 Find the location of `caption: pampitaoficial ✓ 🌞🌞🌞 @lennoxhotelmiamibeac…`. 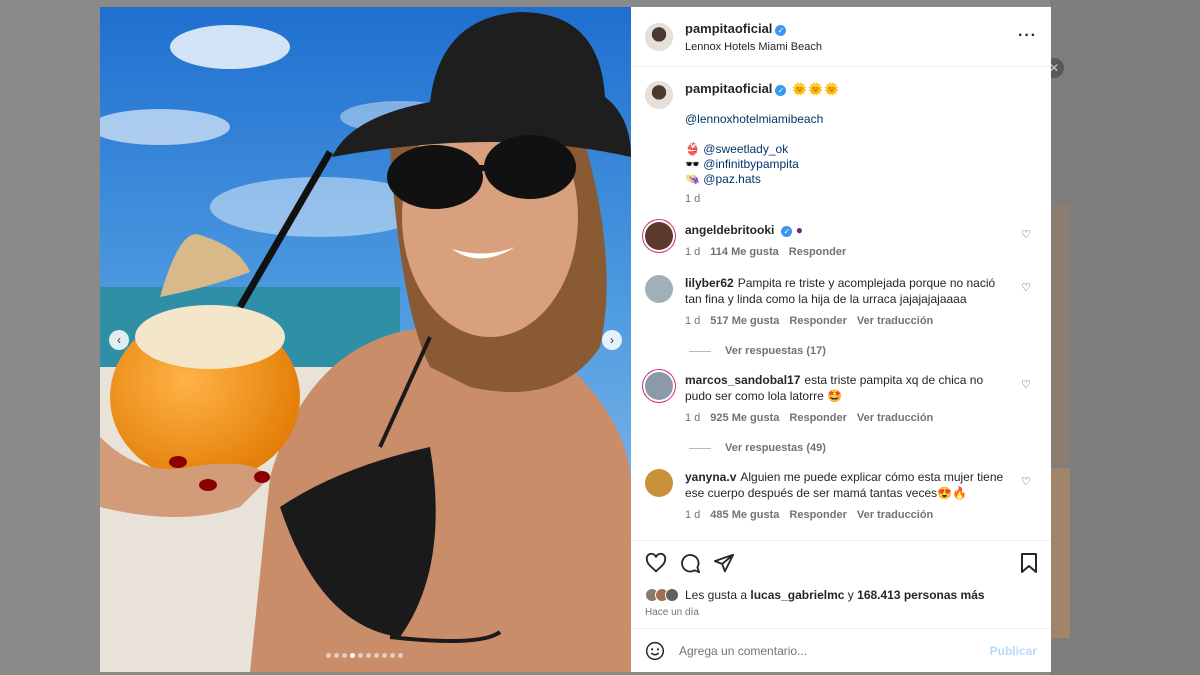

caption: pampitaoficial ✓ 🌞🌞🌞 @lennoxhotelmiamibeac… is located at coordinates (840, 144).